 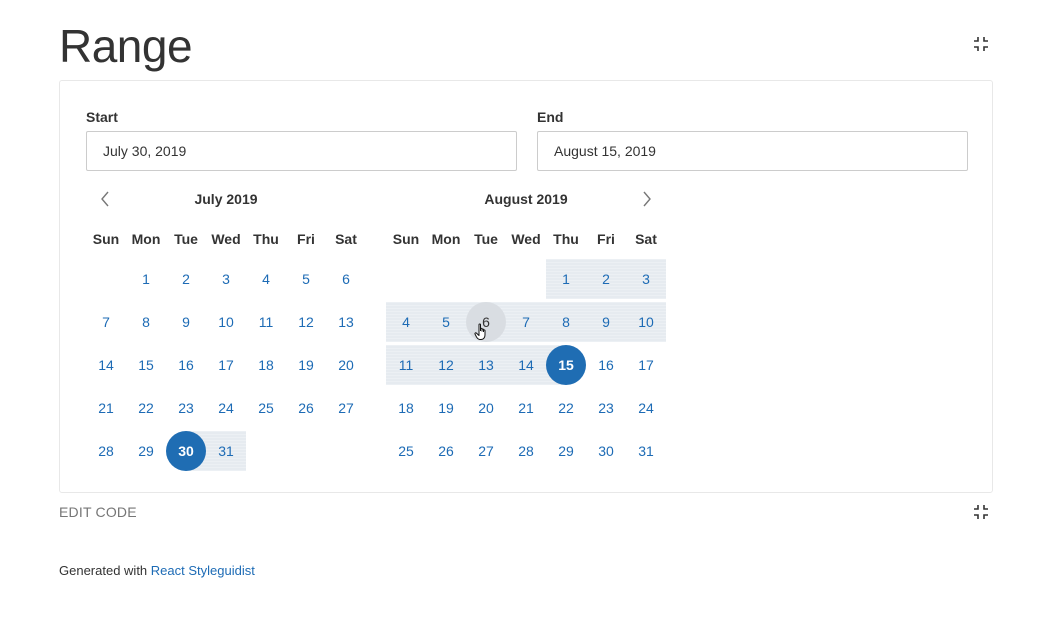 What do you see at coordinates (480, 331) in the screenshot?
I see `hand-pointer-icon` at bounding box center [480, 331].